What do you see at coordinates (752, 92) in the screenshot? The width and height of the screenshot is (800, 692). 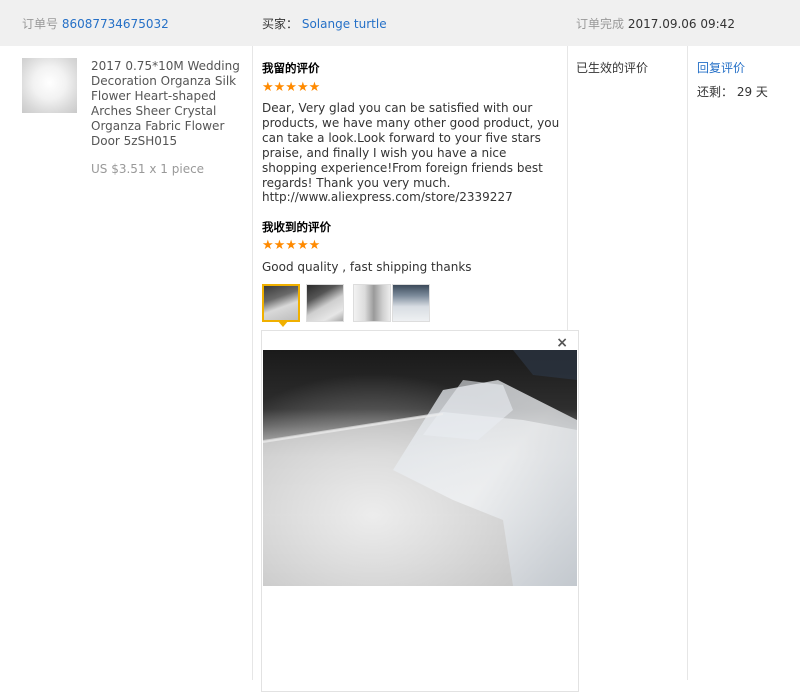 I see `remaining-value: 29 天` at bounding box center [752, 92].